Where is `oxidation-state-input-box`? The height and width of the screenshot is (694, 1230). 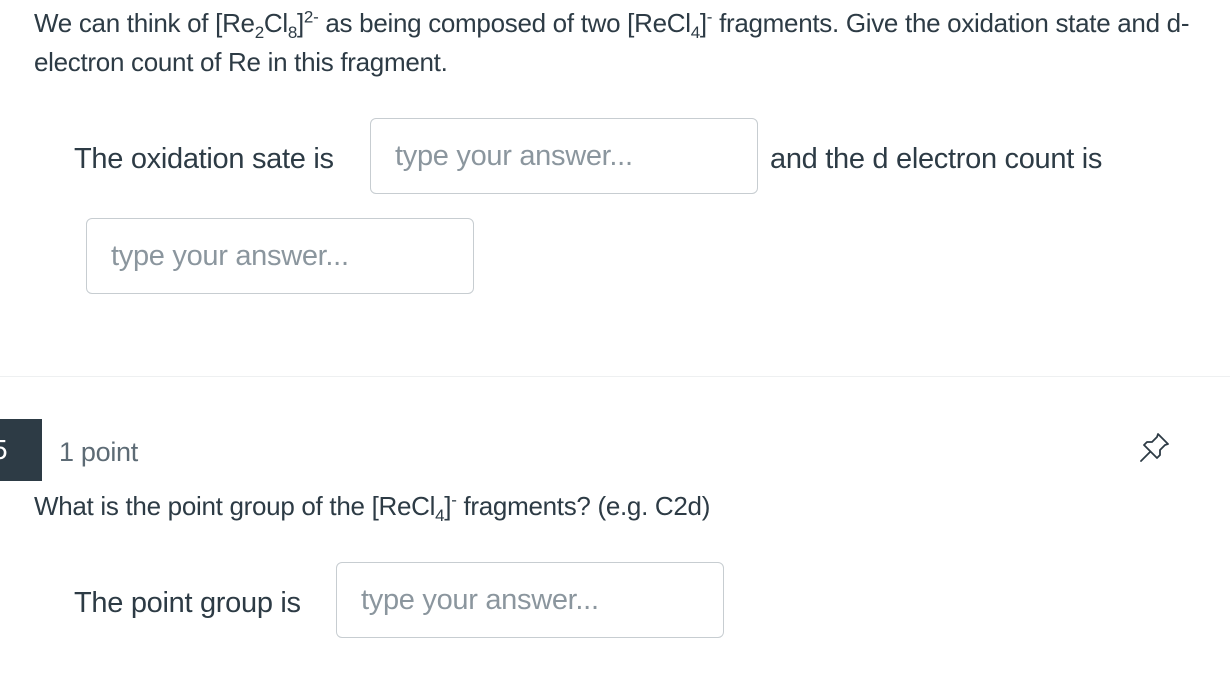
oxidation-state-input-box is located at coordinates (564, 156).